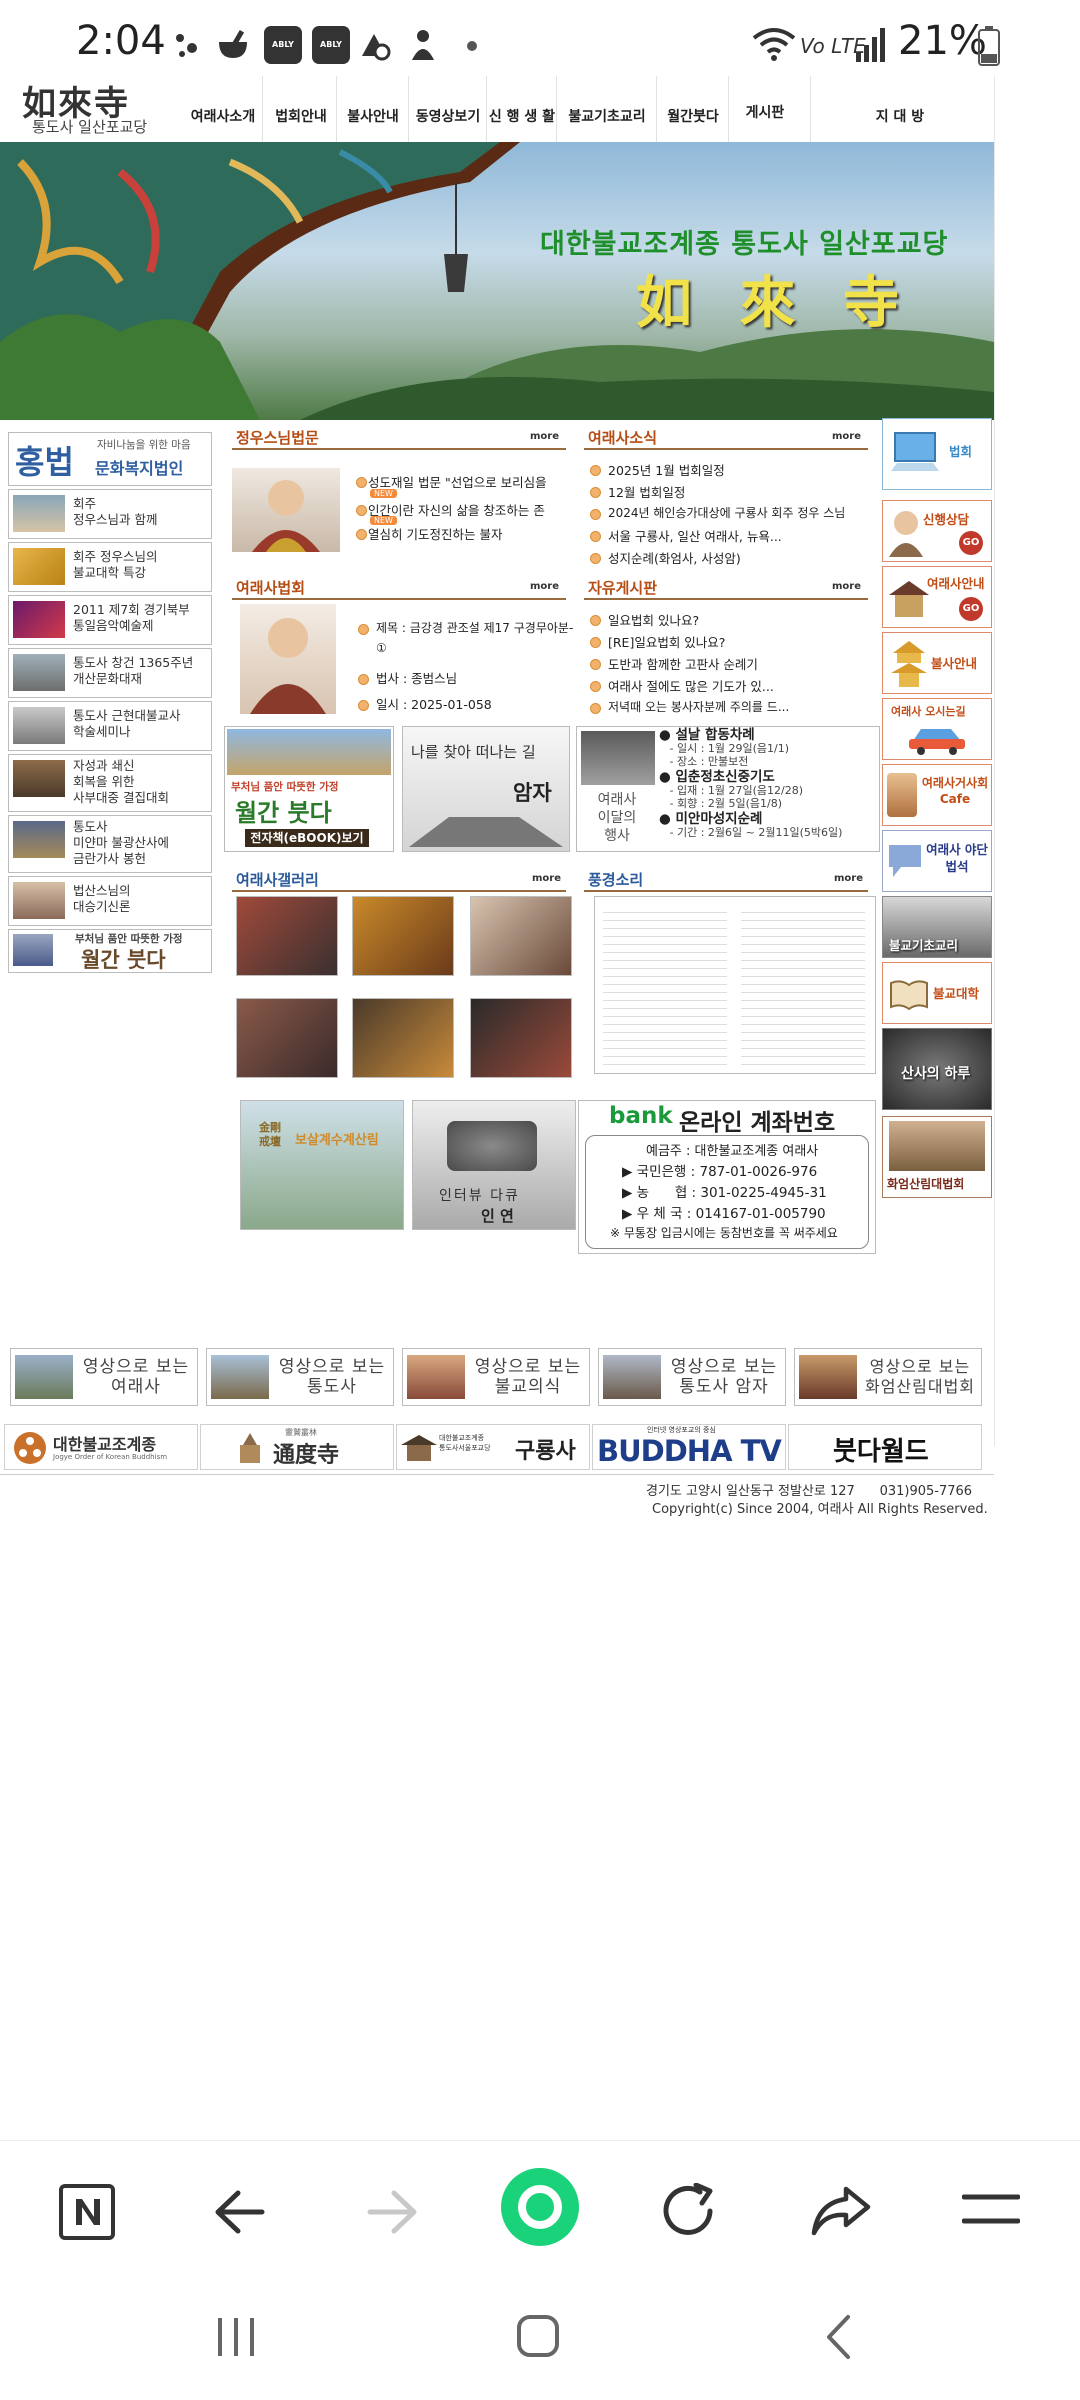  I want to click on gallery-more-link: more, so click(546, 878).